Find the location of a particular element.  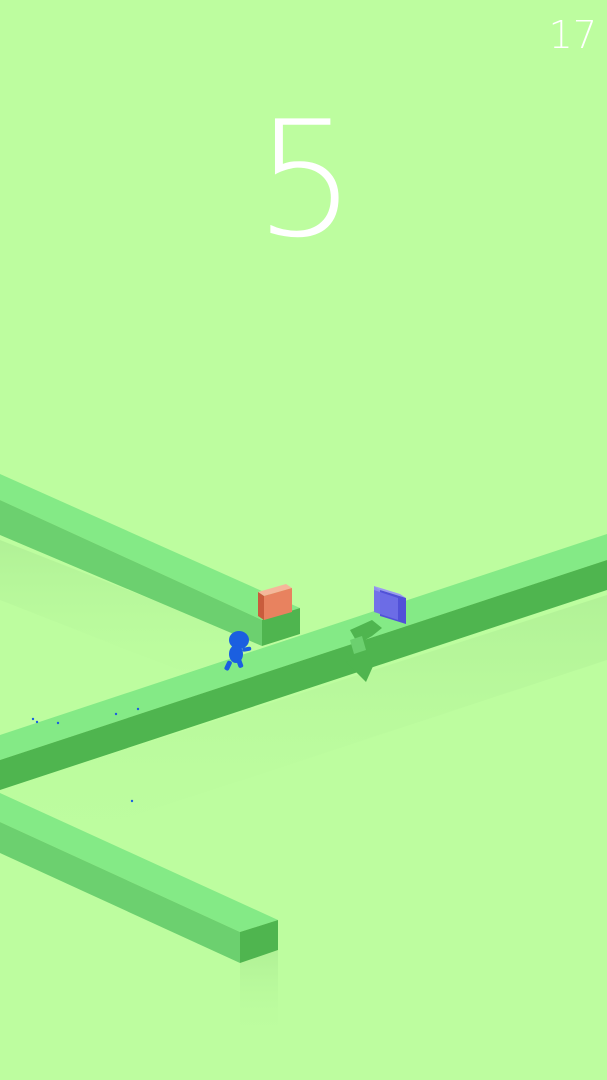

best-score: 17 is located at coordinates (572, 35).